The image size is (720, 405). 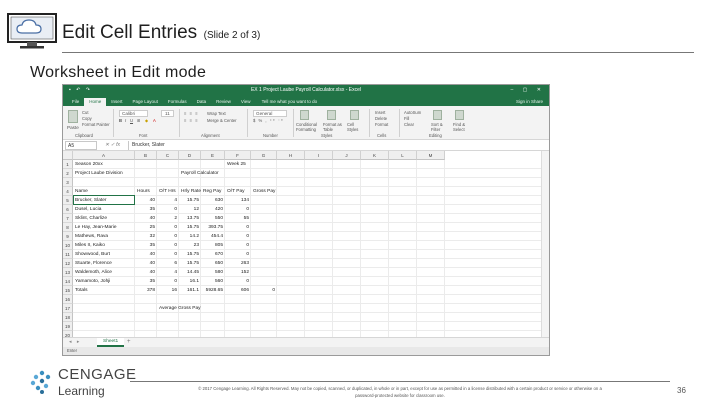 I want to click on cell: Season 20xx, so click(x=104, y=164).